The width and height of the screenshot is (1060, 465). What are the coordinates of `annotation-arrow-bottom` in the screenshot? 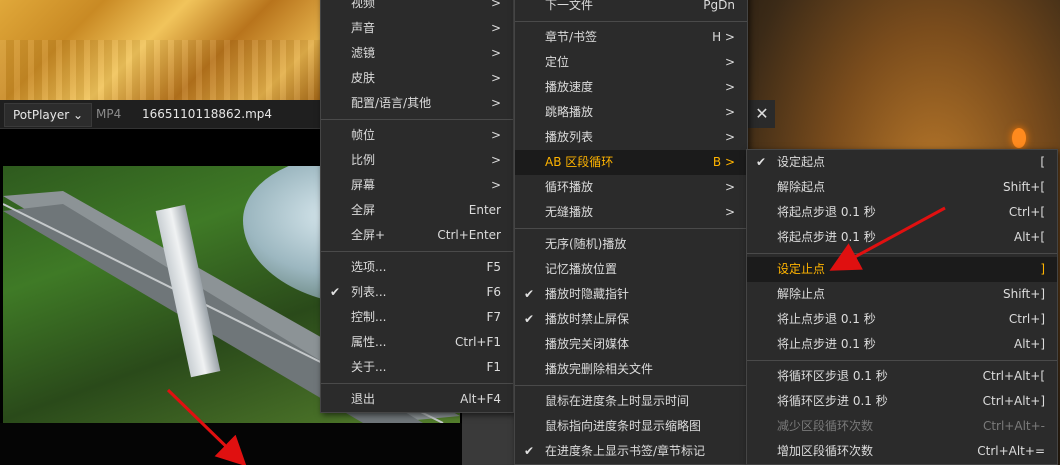 It's located at (206, 426).